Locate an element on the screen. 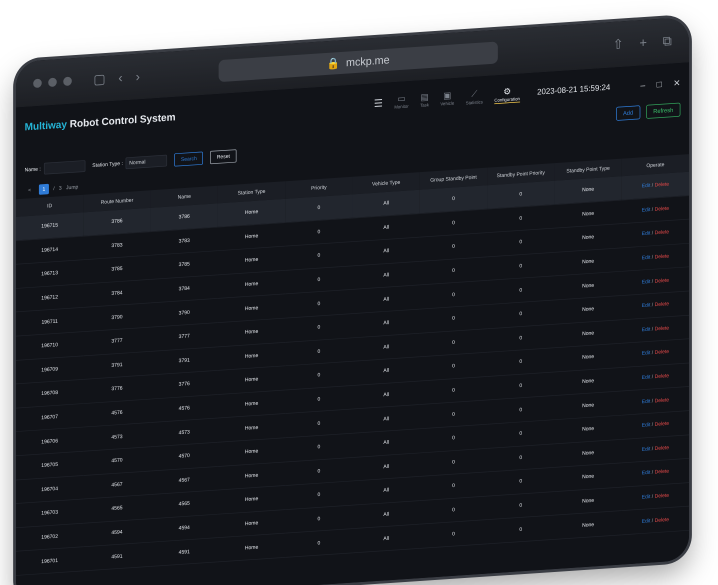  configuration-icon: ⚙ is located at coordinates (507, 91).